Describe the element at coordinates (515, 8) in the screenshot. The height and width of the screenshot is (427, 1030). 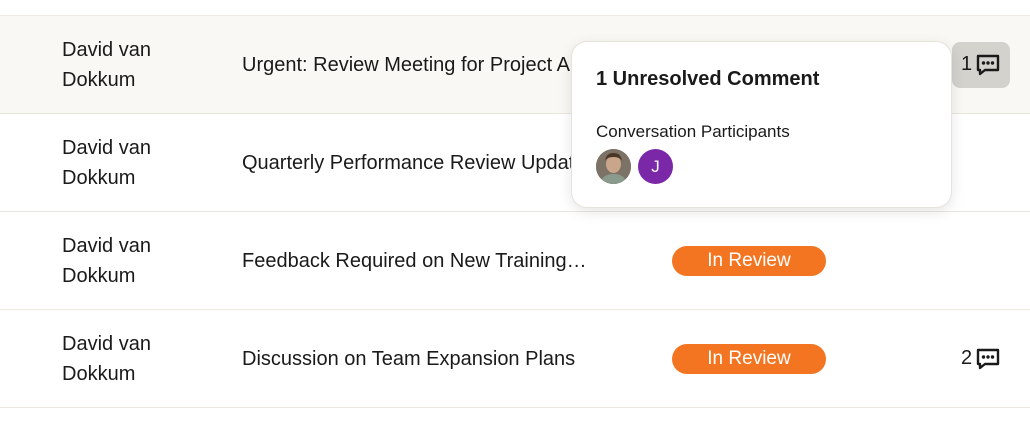
I see `table-top-row-edge` at that location.